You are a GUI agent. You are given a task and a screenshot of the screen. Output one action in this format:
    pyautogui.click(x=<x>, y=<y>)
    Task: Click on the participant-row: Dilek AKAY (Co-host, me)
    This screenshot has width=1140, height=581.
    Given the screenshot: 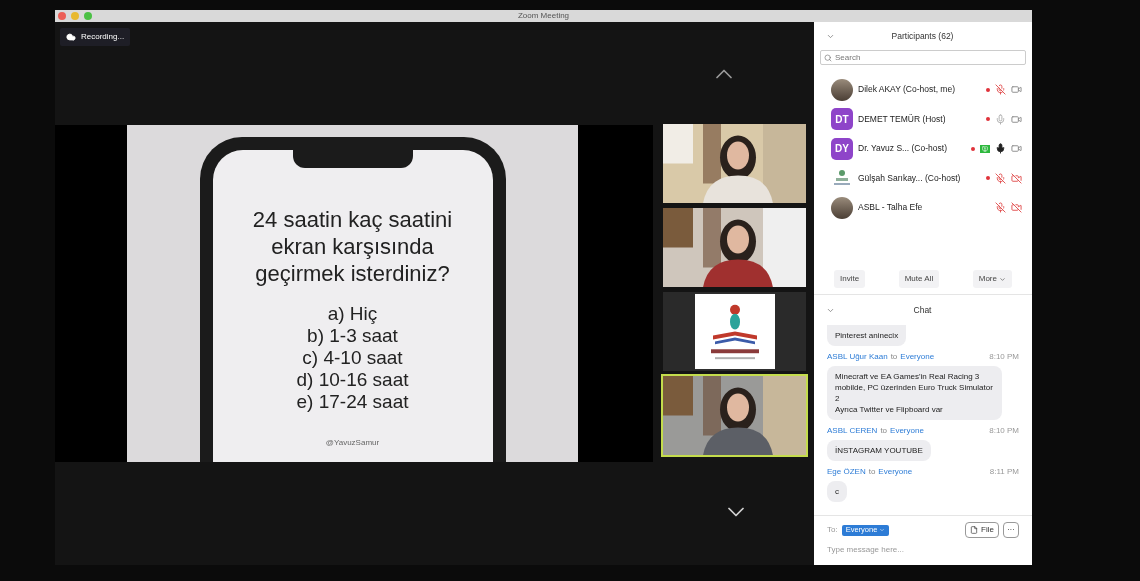 What is the action you would take?
    pyautogui.click(x=923, y=90)
    